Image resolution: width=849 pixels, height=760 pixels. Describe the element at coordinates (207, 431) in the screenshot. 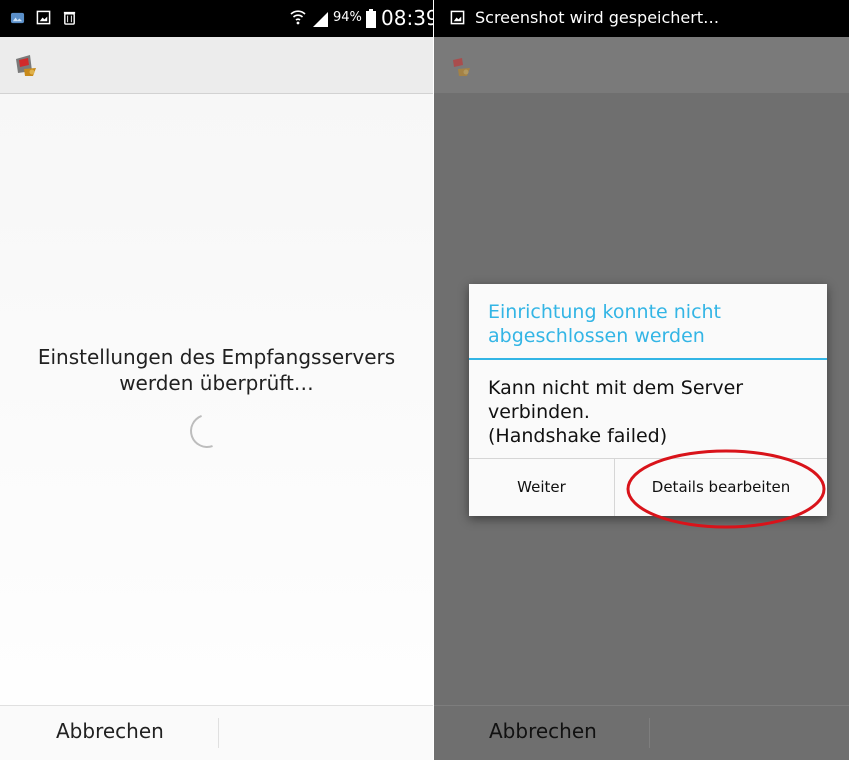

I see `loading-spinner` at that location.